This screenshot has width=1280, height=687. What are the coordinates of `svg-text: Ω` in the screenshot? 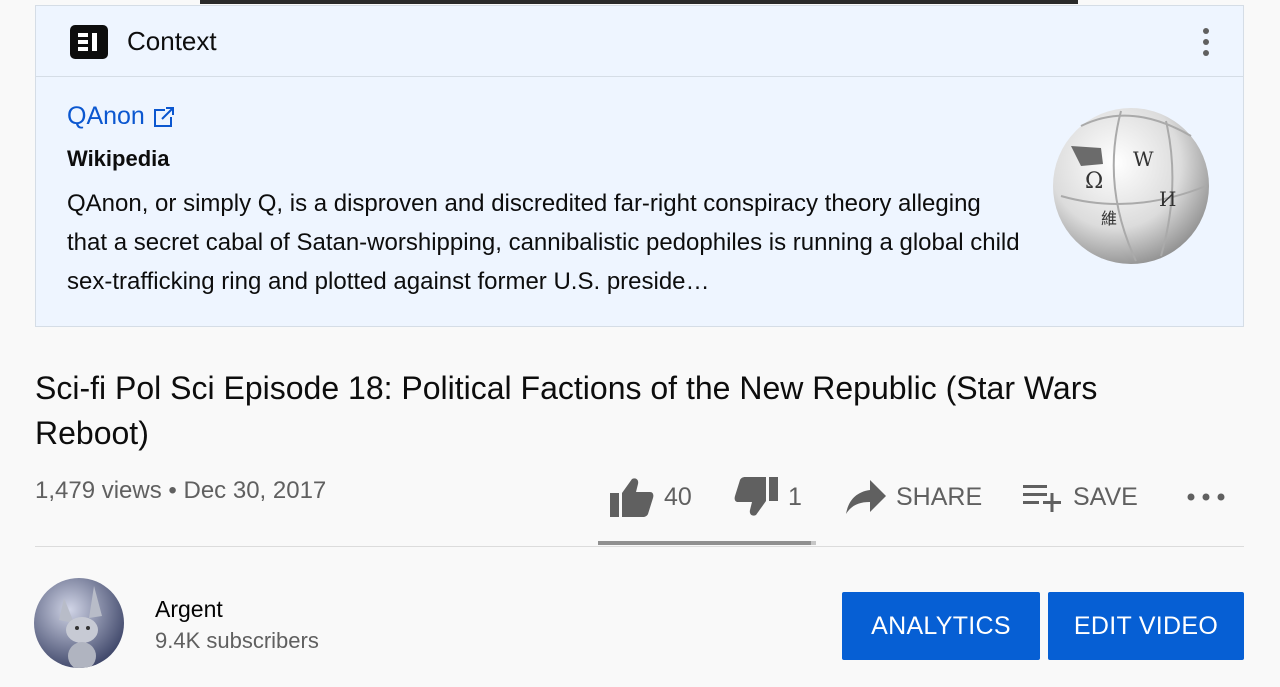 It's located at (1094, 181).